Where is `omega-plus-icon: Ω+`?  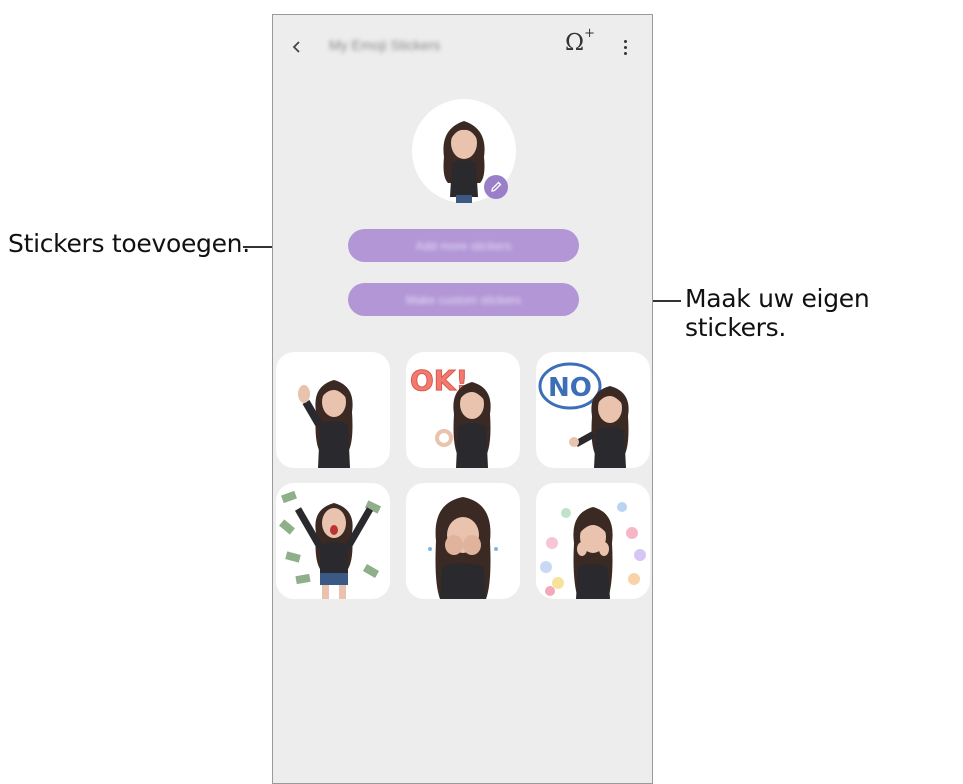
omega-plus-icon: Ω+ is located at coordinates (580, 41).